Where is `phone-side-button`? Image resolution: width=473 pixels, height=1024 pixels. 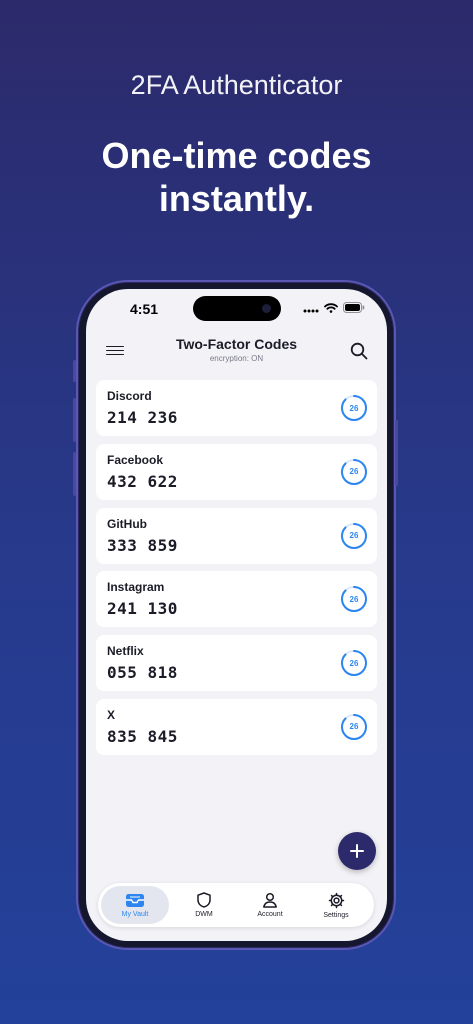 phone-side-button is located at coordinates (74, 371).